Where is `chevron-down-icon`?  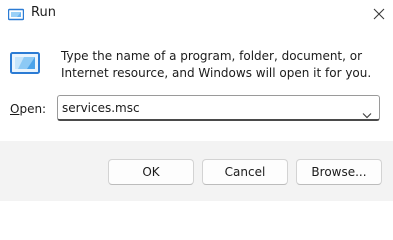 chevron-down-icon is located at coordinates (367, 116).